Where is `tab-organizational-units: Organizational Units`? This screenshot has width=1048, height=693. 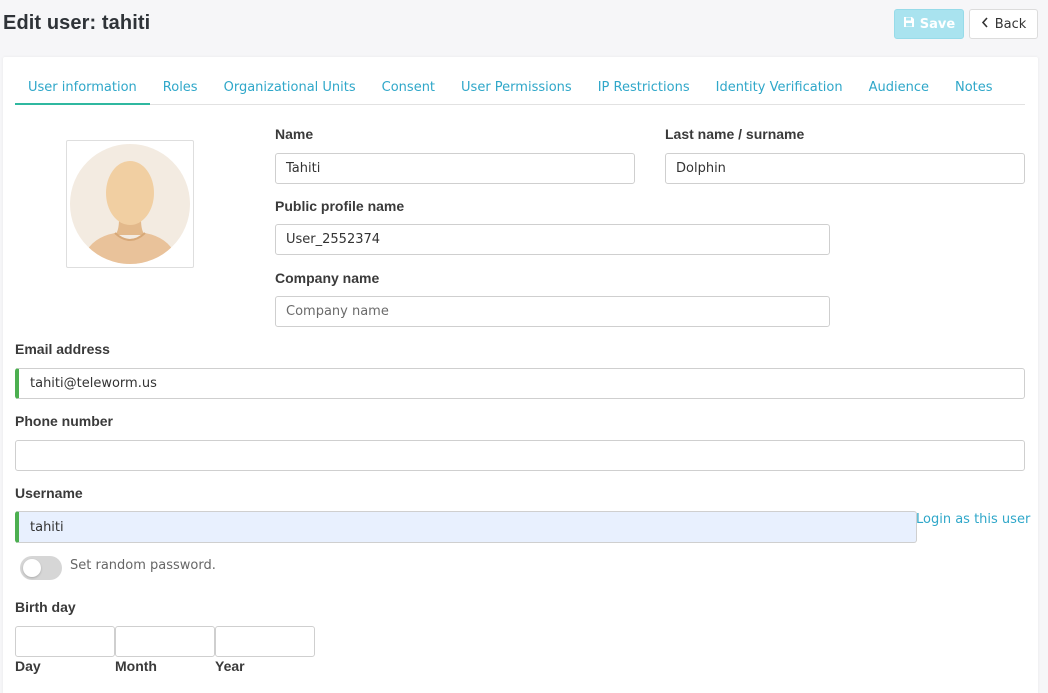 tab-organizational-units: Organizational Units is located at coordinates (290, 91).